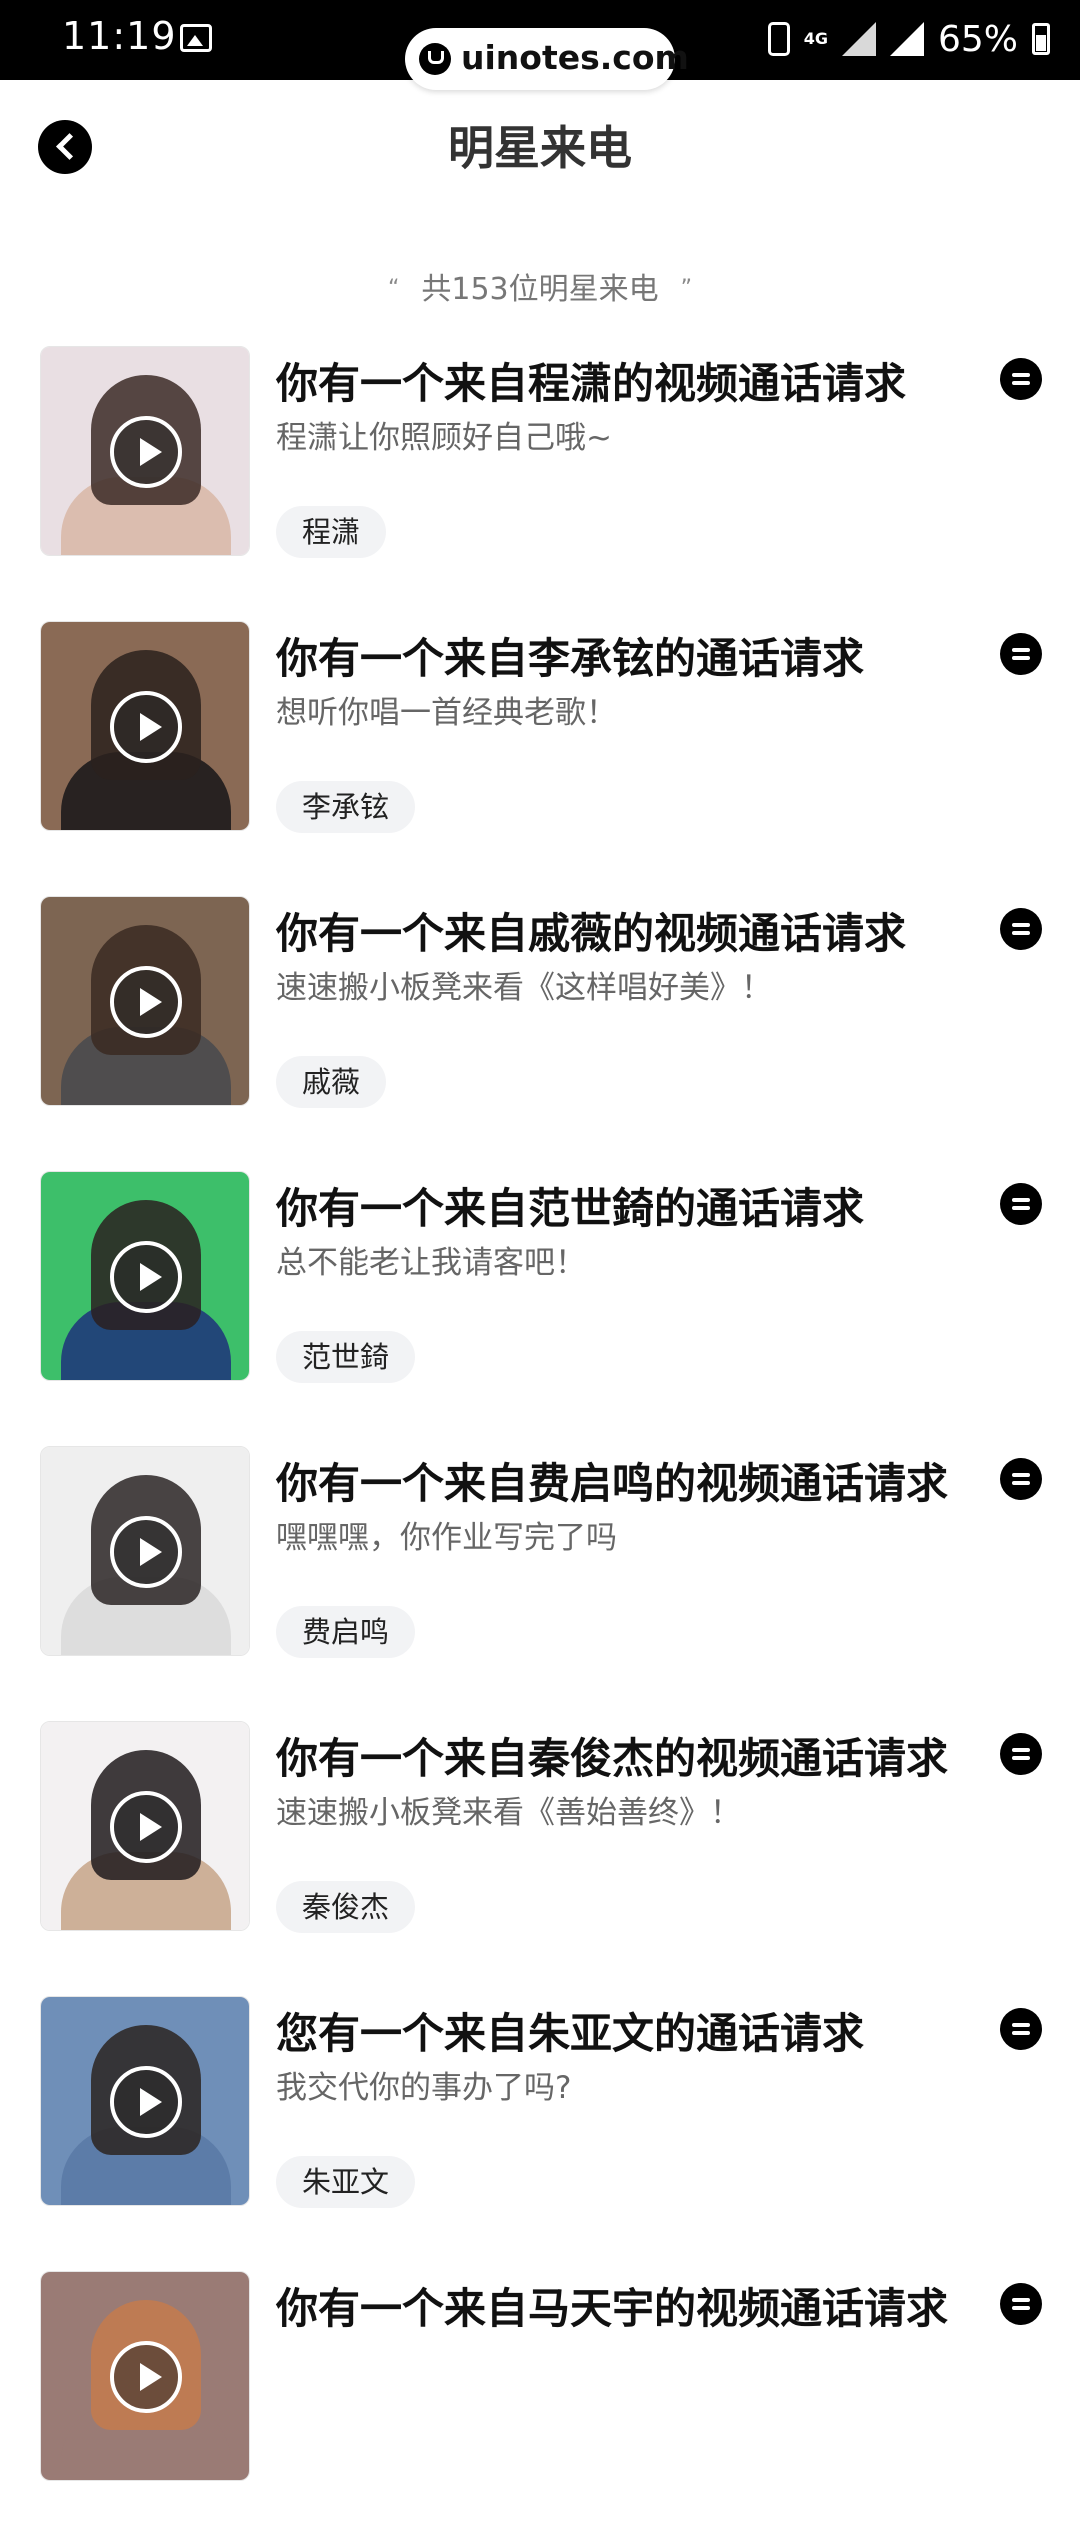 This screenshot has width=1080, height=2546. I want to click on page-title: 明星来电, so click(540, 148).